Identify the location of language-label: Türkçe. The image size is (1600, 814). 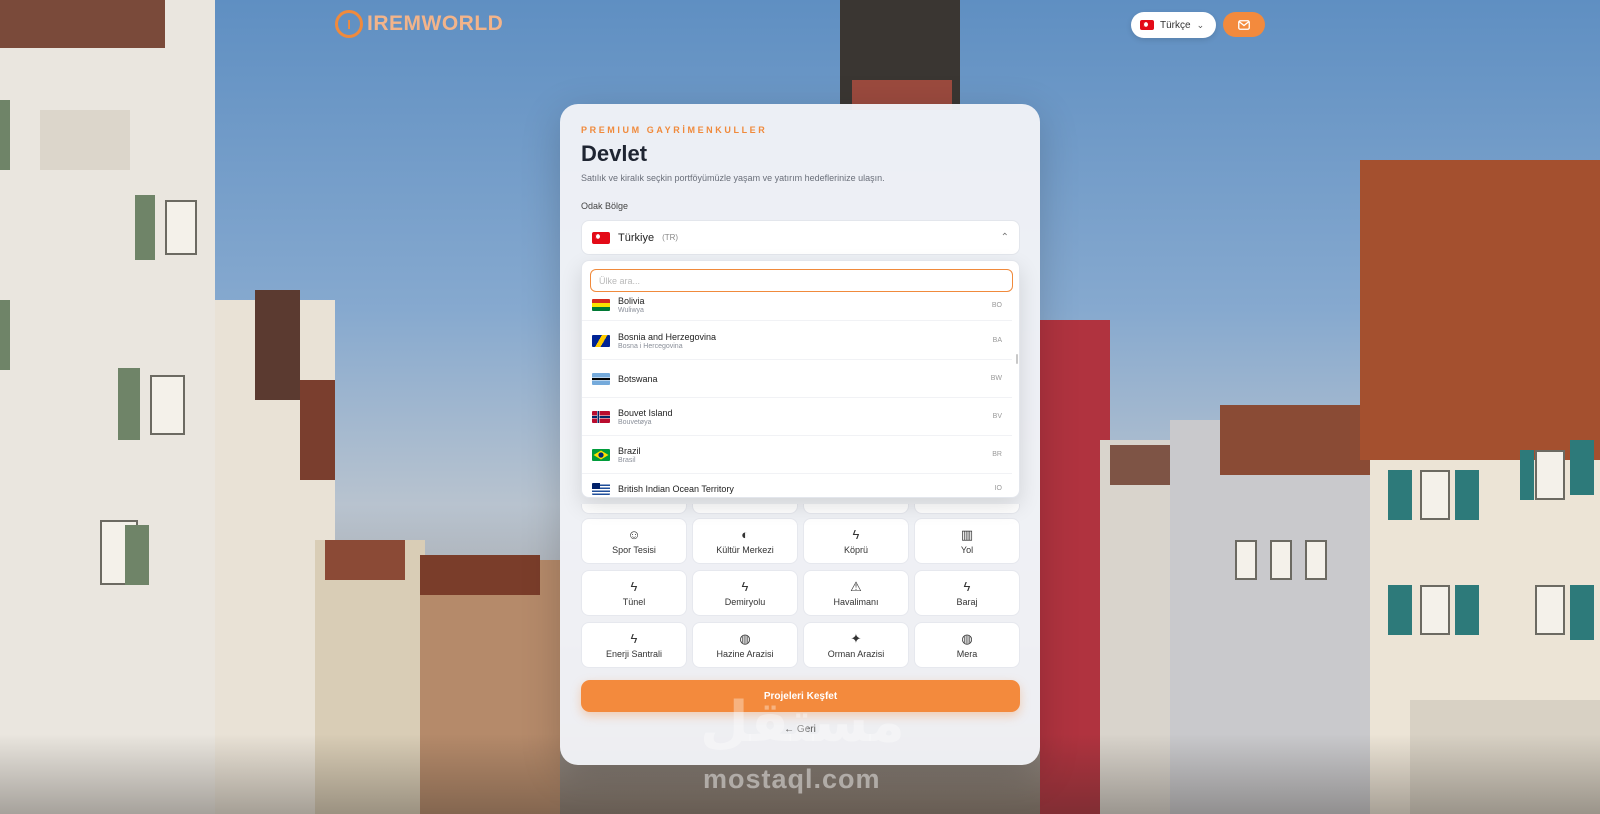
(1175, 25).